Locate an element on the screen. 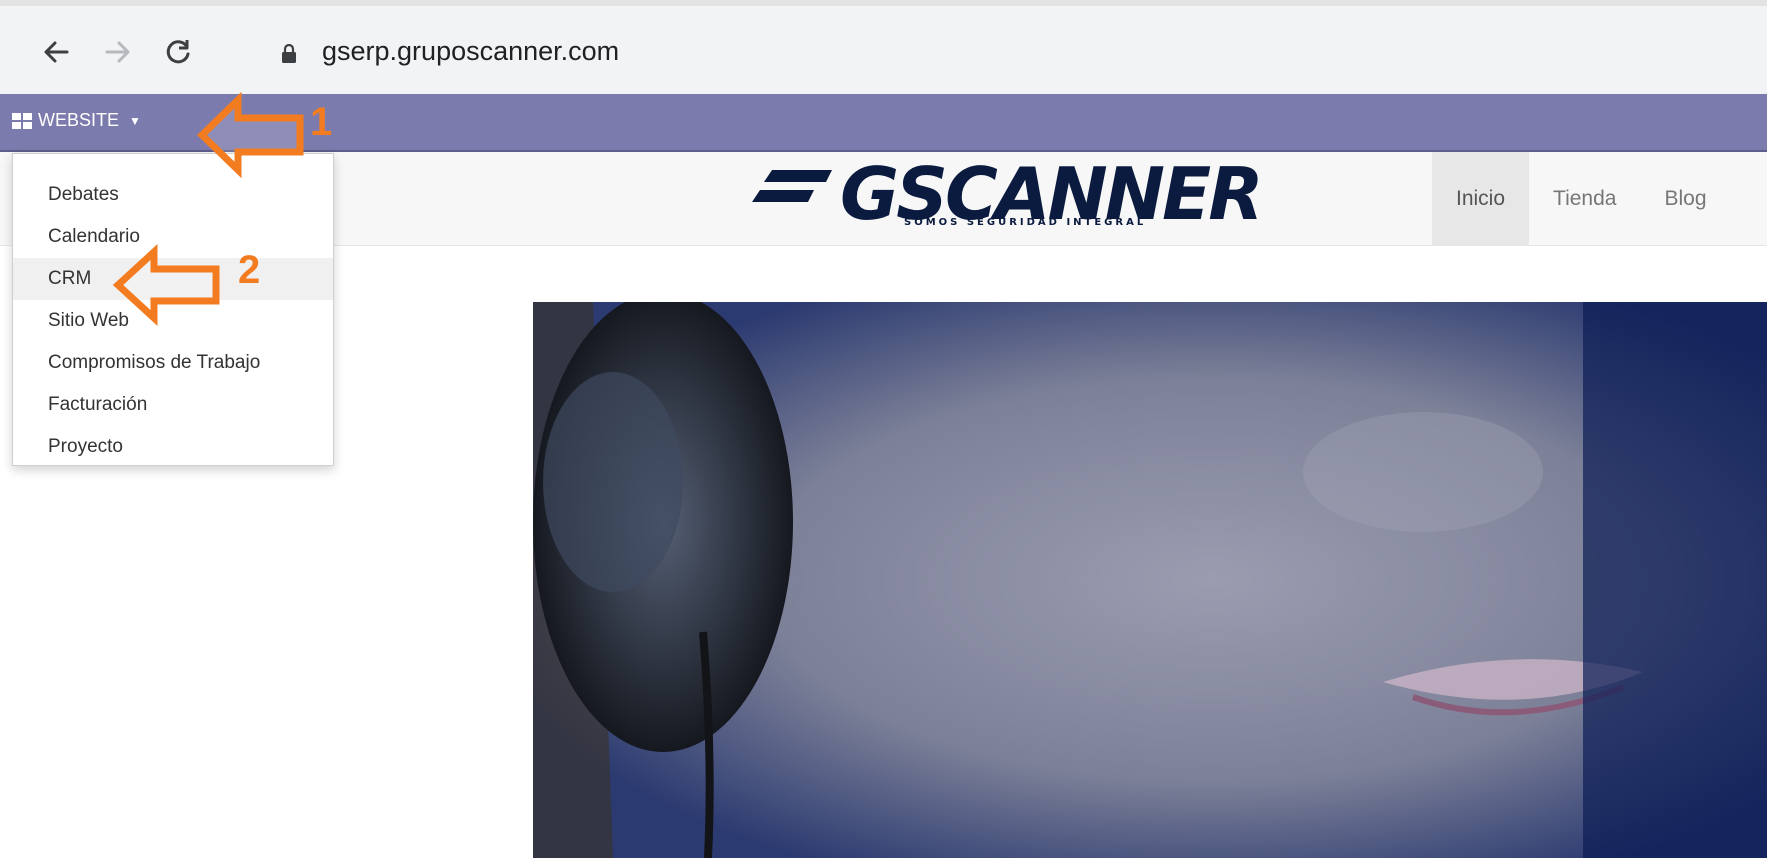  browser-toolbar: gserp.gruposcanner.com is located at coordinates (883, 47).